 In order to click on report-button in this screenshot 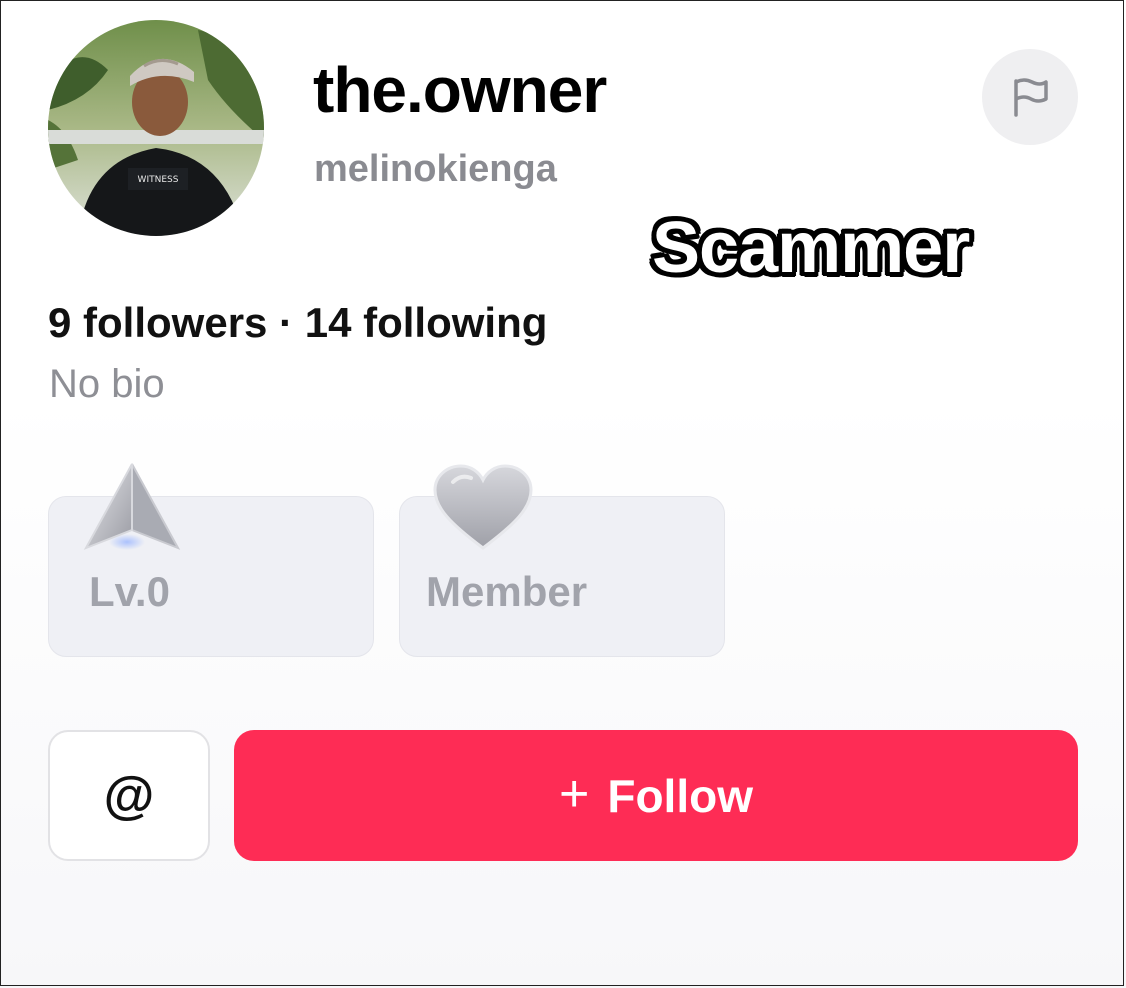, I will do `click(1030, 97)`.